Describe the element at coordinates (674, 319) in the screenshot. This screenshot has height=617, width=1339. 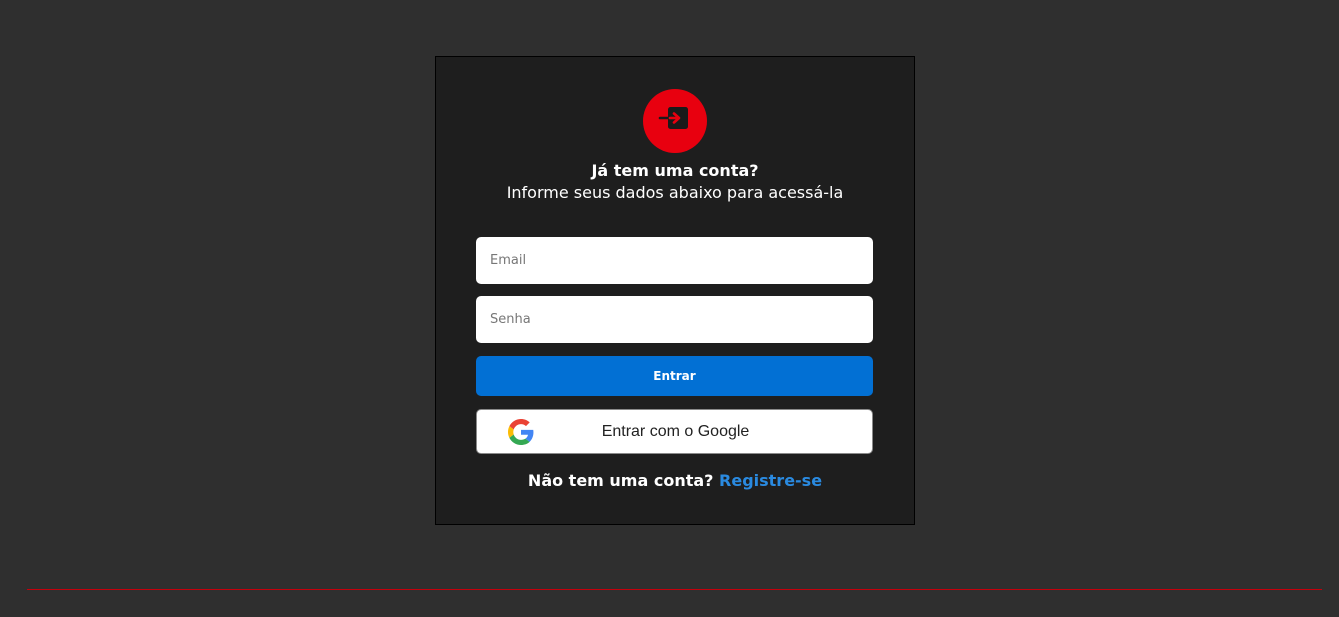
I see `password-input` at that location.